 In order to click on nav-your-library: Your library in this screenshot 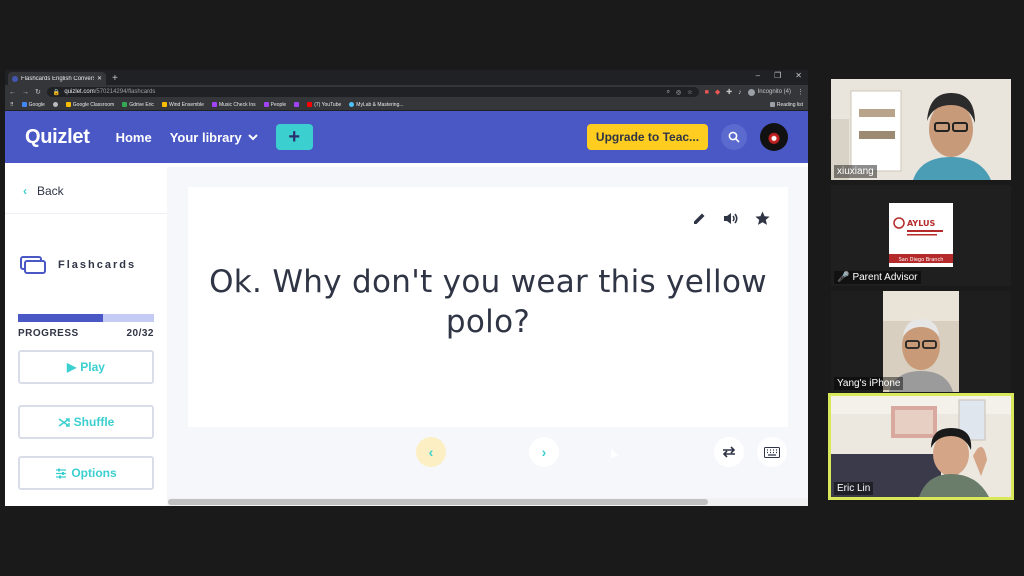, I will do `click(214, 137)`.